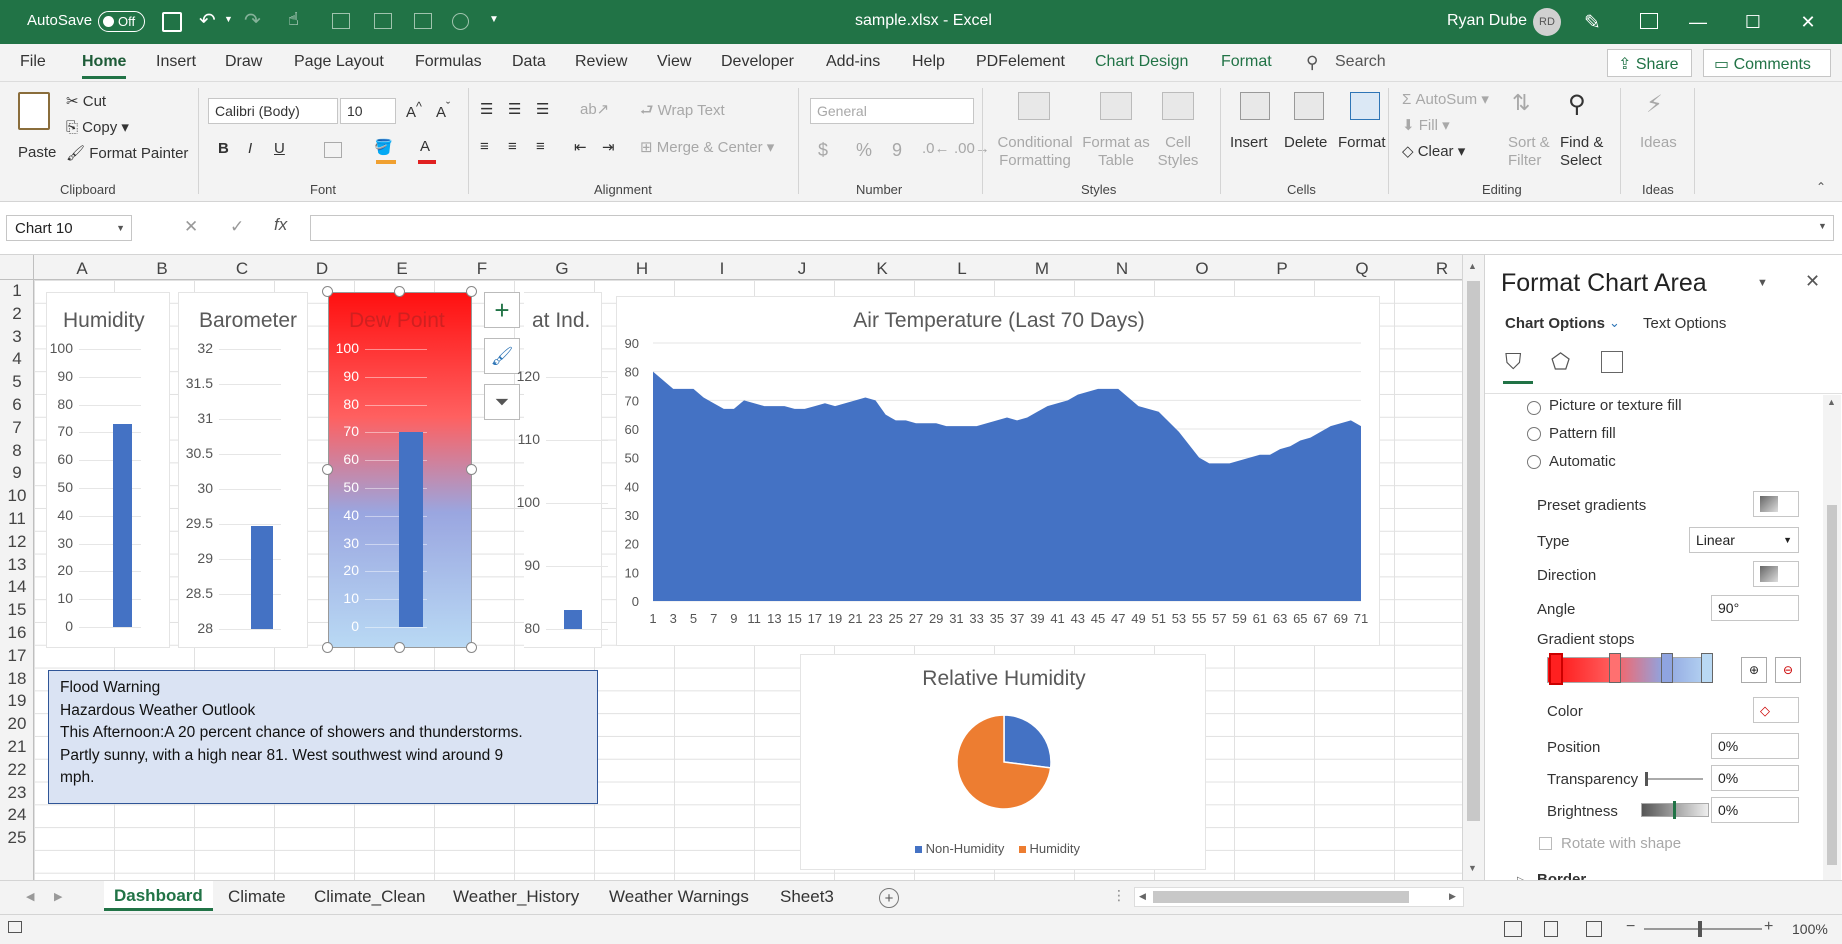 This screenshot has height=944, width=1842. I want to click on row-header: 16, so click(17, 633).